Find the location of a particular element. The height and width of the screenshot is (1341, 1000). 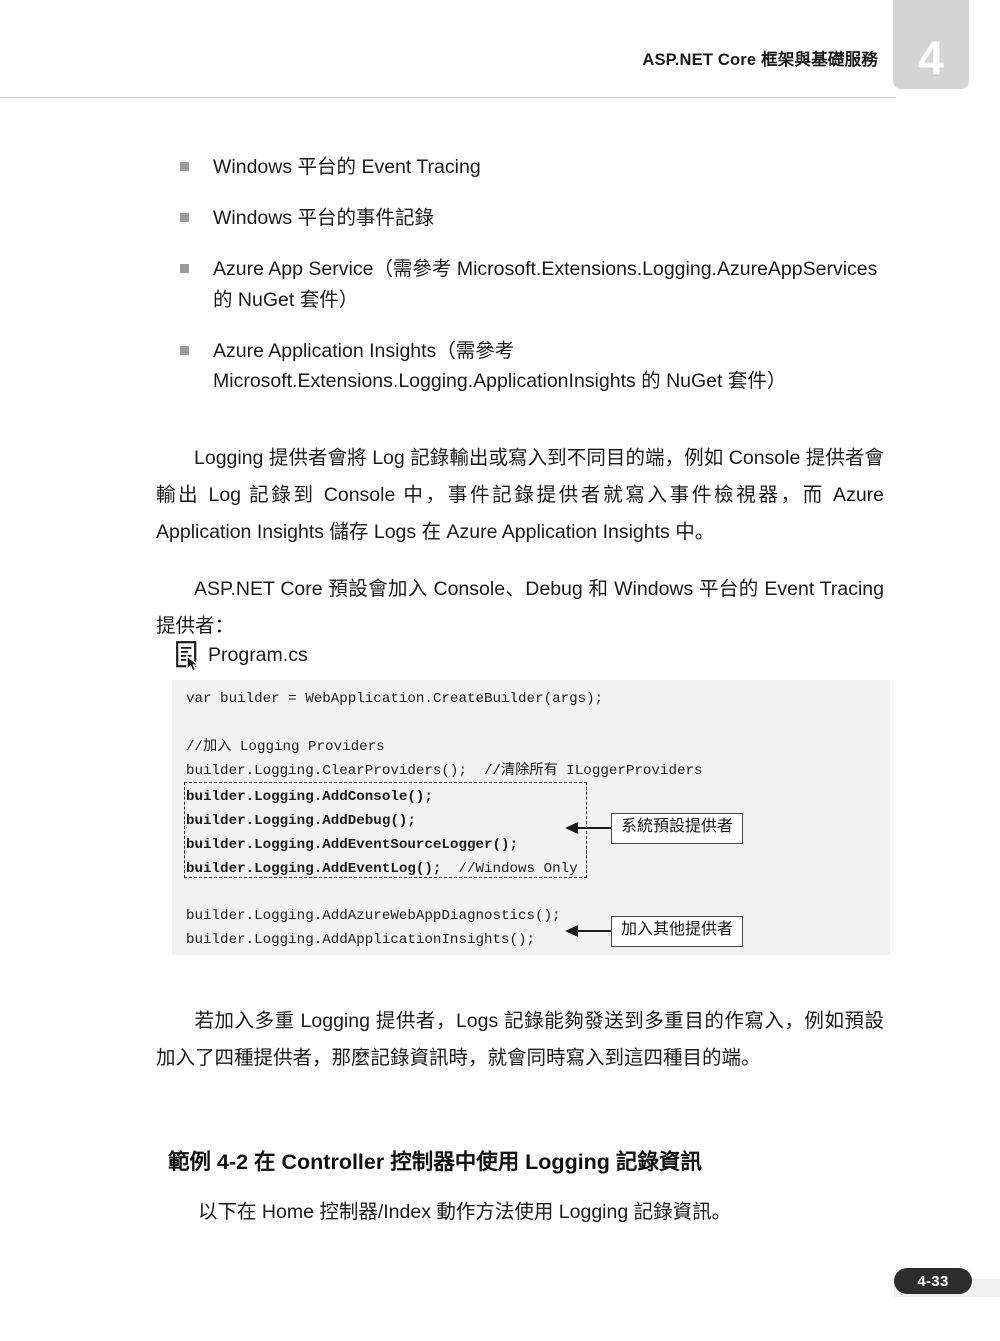

code-line: builder.Logging.AddEventSourceLogger(); is located at coordinates (352, 845).